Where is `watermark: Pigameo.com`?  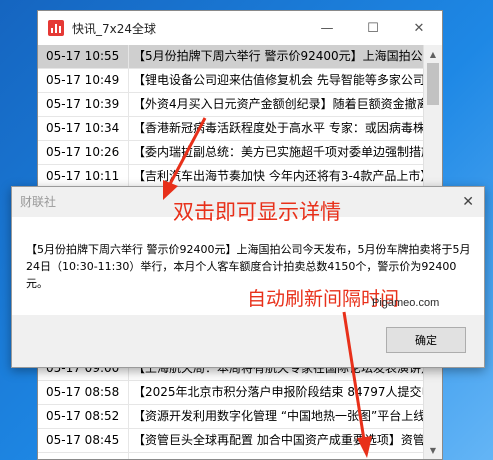
watermark: Pigameo.com is located at coordinates (406, 303).